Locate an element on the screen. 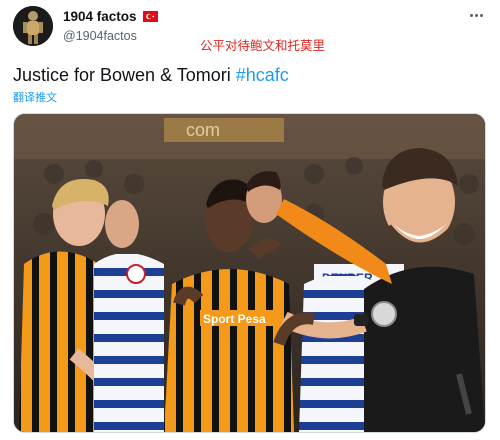 This screenshot has height=440, width=500. more-options-icon is located at coordinates (476, 15).